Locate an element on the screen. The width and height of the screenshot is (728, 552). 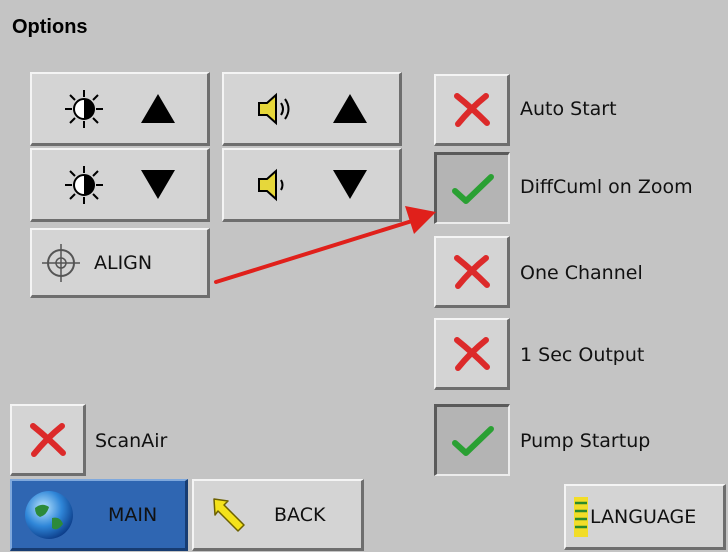
back-button: BACK is located at coordinates (278, 515).